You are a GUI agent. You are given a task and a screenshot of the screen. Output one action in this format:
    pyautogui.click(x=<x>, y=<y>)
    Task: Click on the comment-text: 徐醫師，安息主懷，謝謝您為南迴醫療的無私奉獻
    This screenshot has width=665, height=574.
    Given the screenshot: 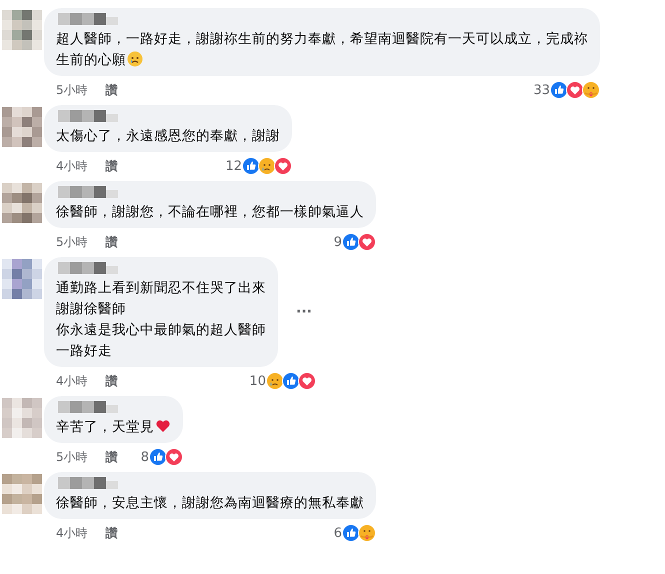 What is the action you would take?
    pyautogui.click(x=210, y=503)
    